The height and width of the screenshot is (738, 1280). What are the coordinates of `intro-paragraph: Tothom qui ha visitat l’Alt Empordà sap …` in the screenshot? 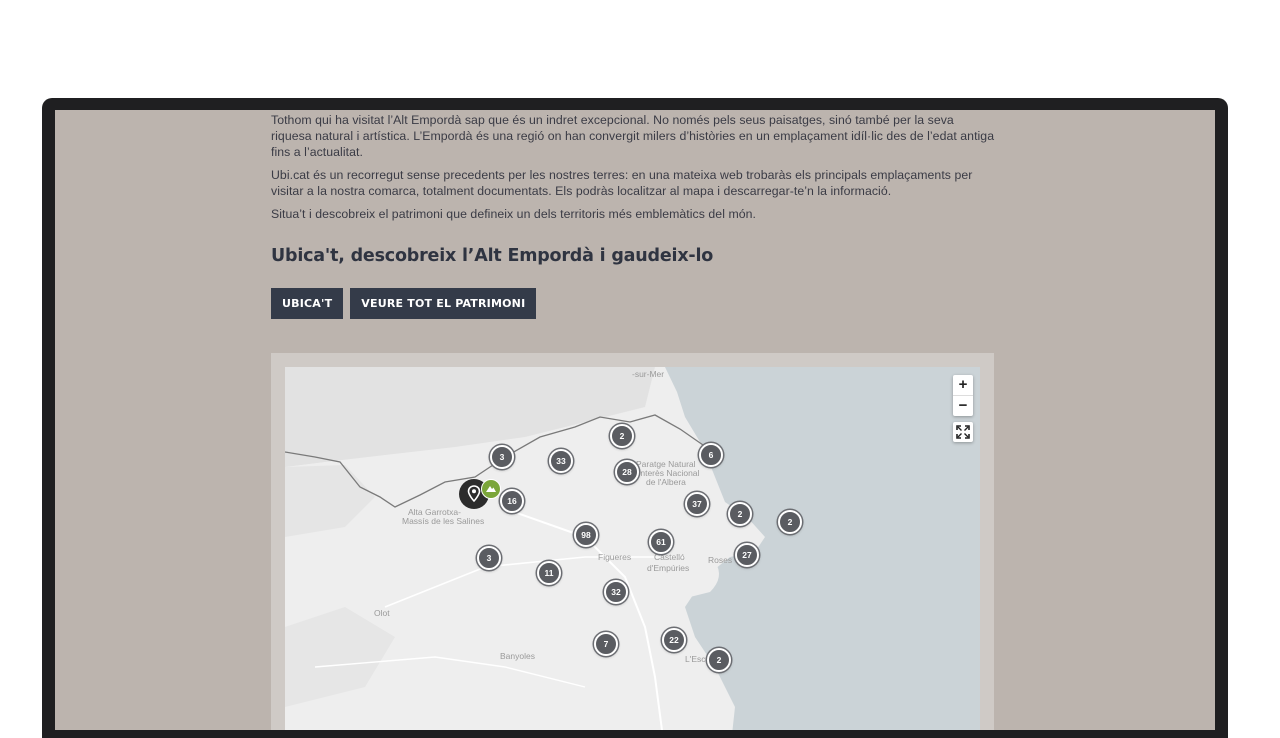 It's located at (633, 136).